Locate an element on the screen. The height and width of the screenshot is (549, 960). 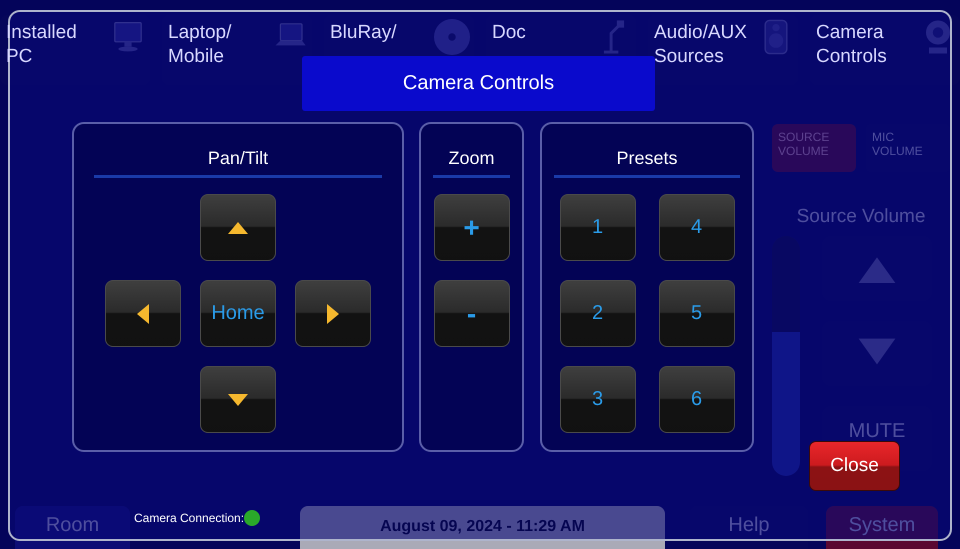
left-button is located at coordinates (143, 313).